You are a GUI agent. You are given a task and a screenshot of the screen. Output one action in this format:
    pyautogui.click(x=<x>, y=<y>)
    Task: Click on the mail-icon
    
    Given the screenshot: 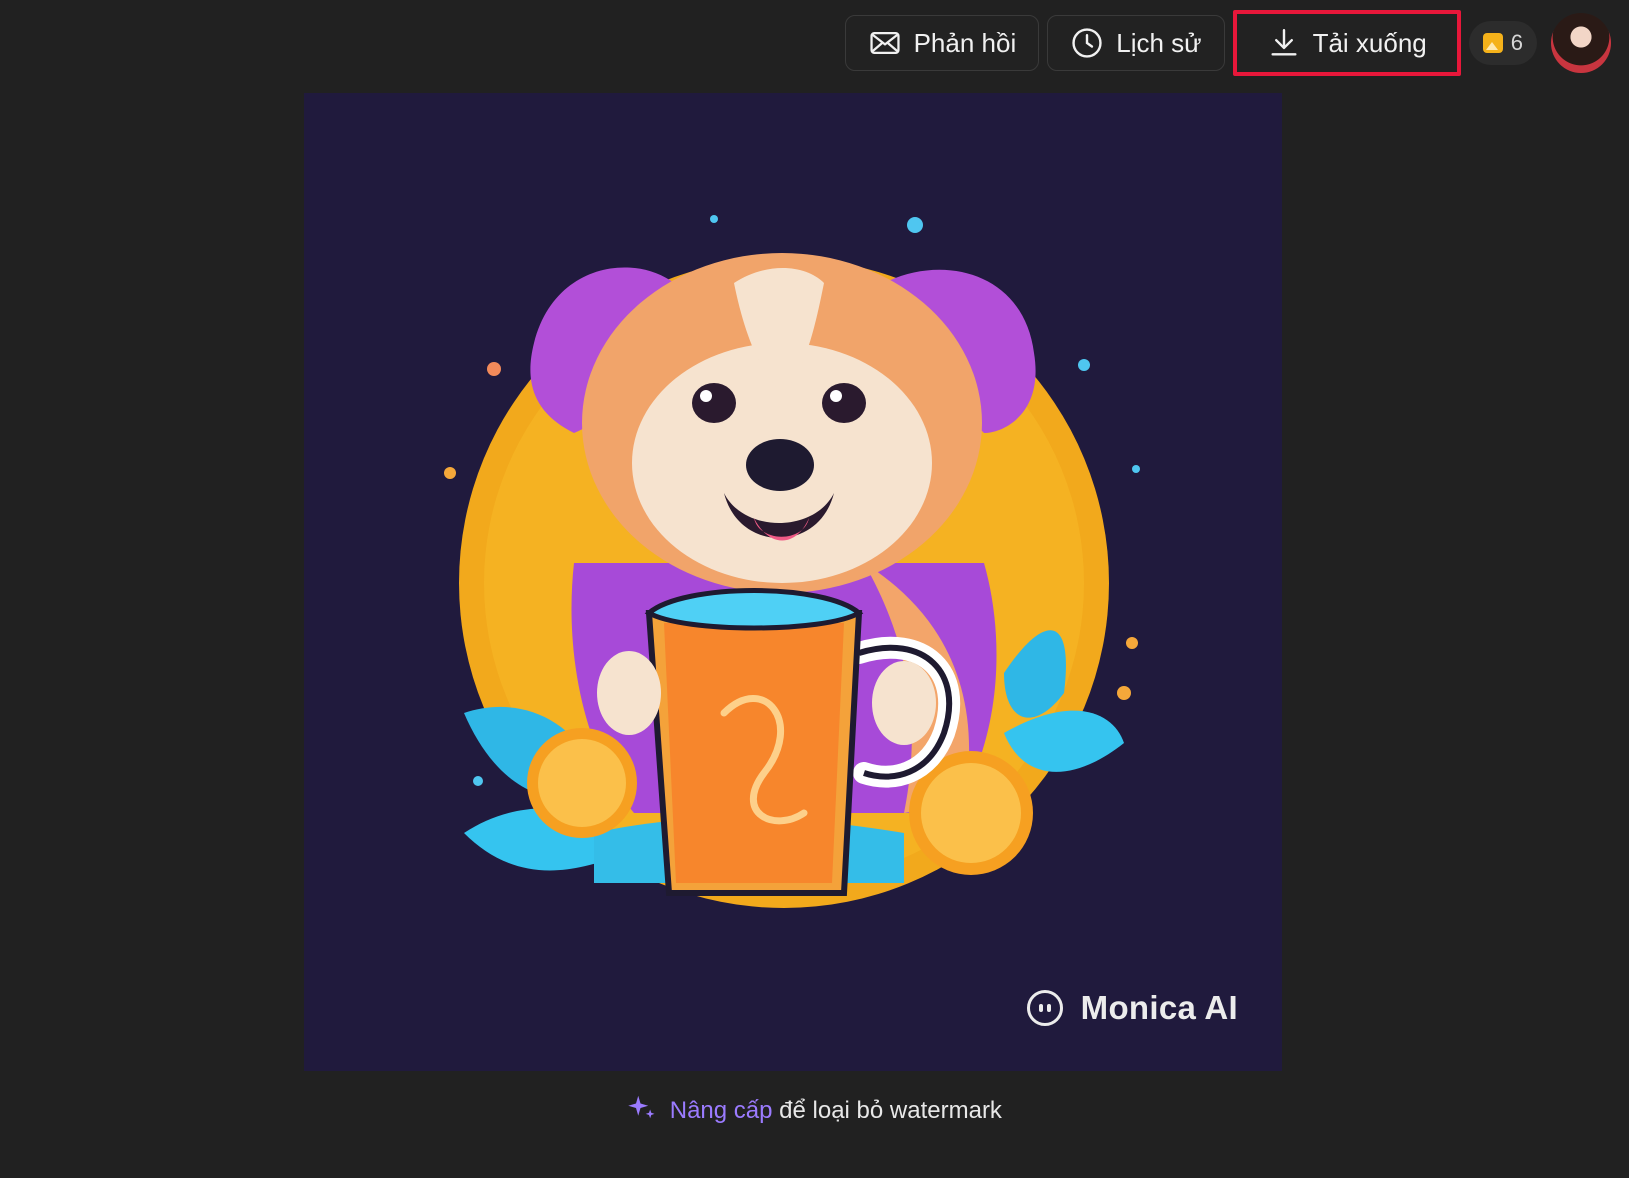 What is the action you would take?
    pyautogui.click(x=884, y=43)
    